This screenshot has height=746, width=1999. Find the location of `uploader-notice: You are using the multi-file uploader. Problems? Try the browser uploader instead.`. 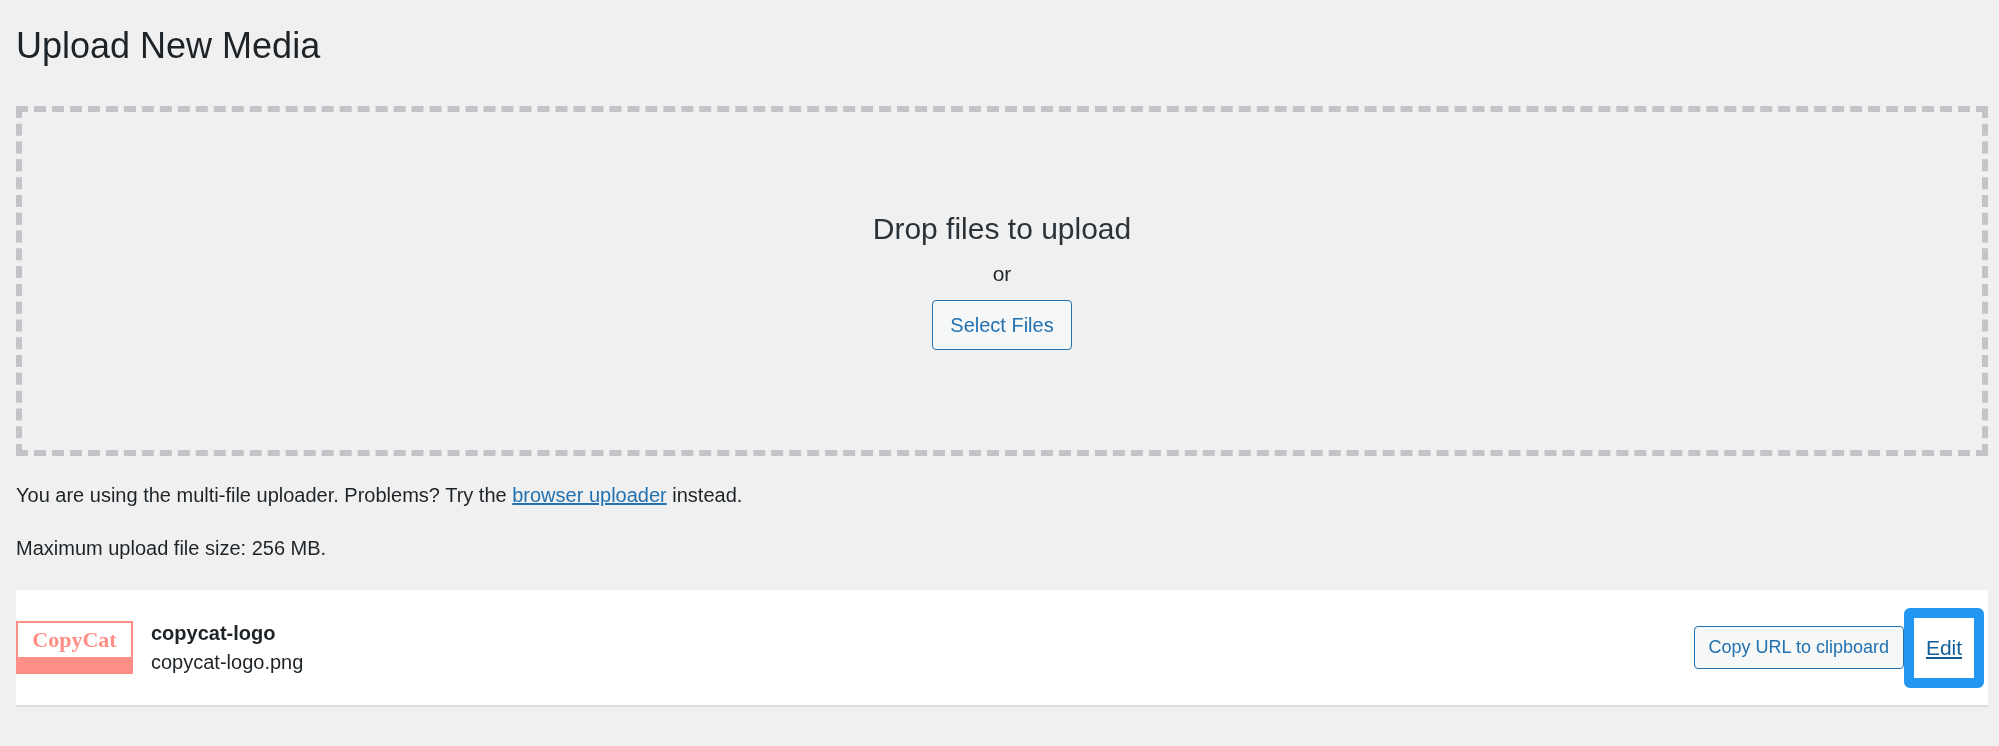

uploader-notice: You are using the multi-file uploader. Problems? Try the browser uploader instead. is located at coordinates (380, 495).